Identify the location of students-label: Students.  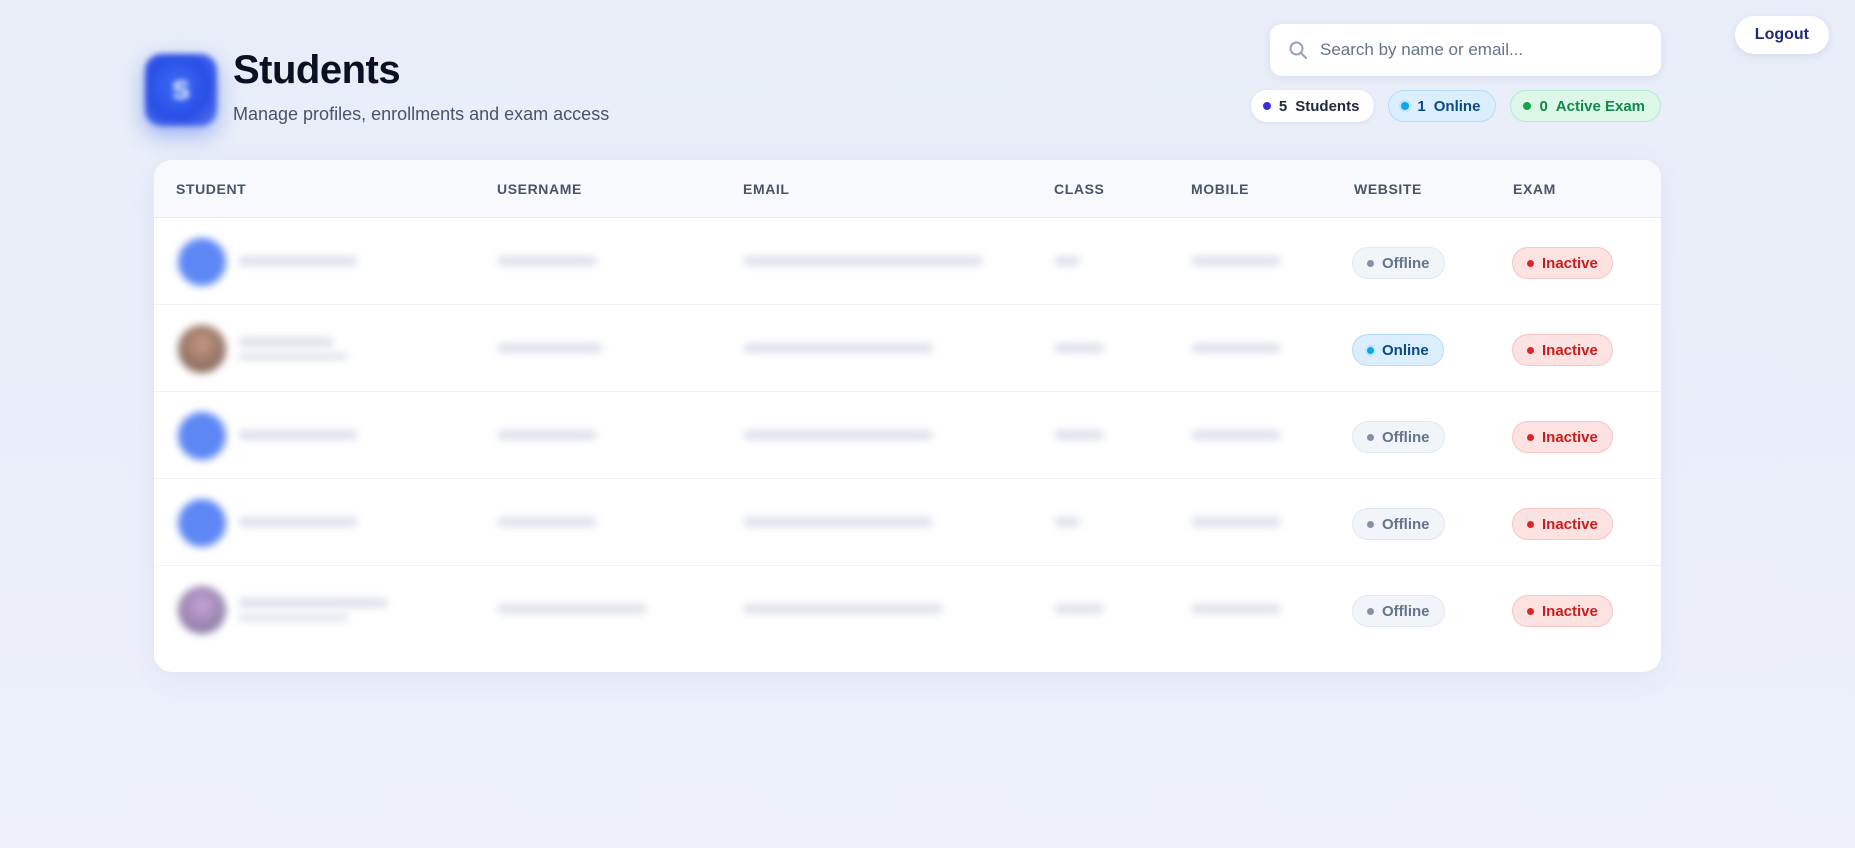
(1327, 106).